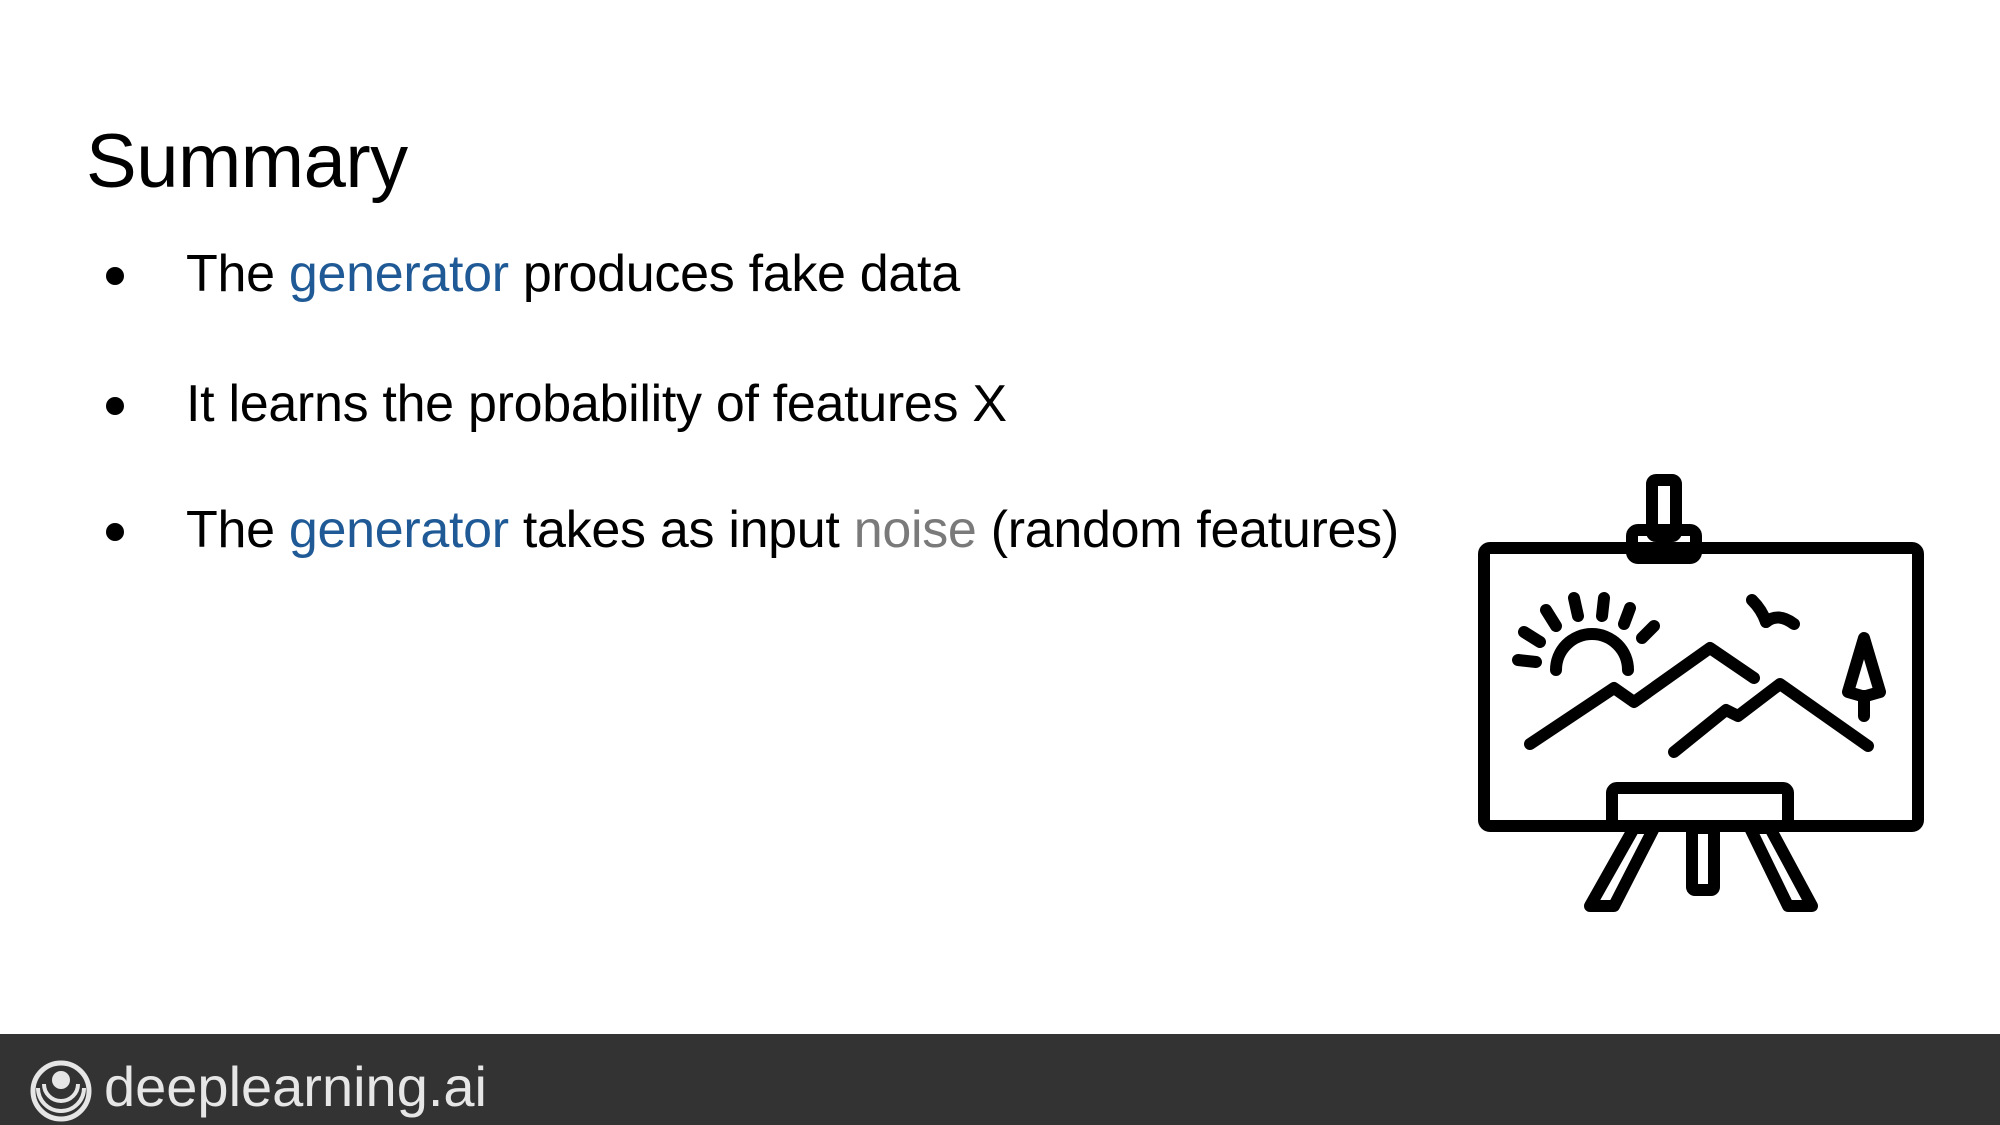  I want to click on bullet-text-segment: (random features), so click(1188, 530).